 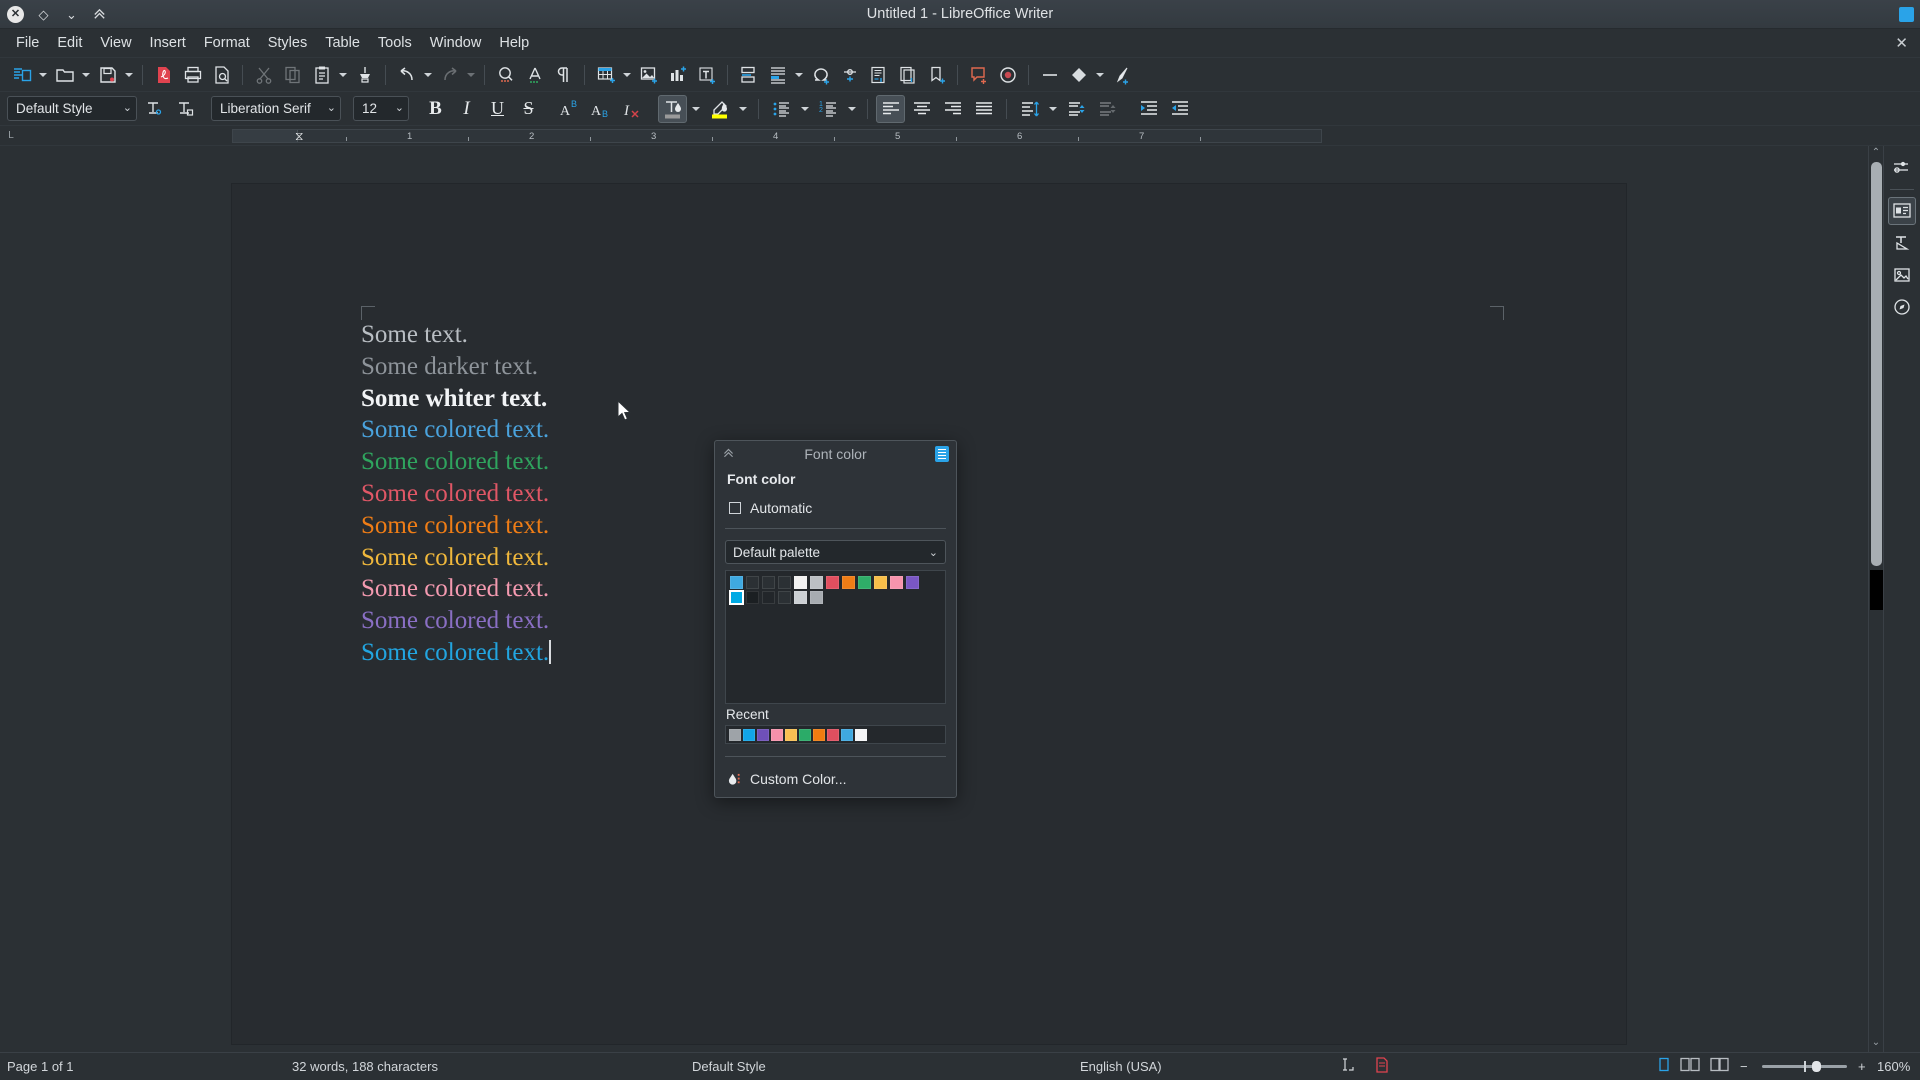 What do you see at coordinates (364, 75) in the screenshot?
I see `clone-formatting-button` at bounding box center [364, 75].